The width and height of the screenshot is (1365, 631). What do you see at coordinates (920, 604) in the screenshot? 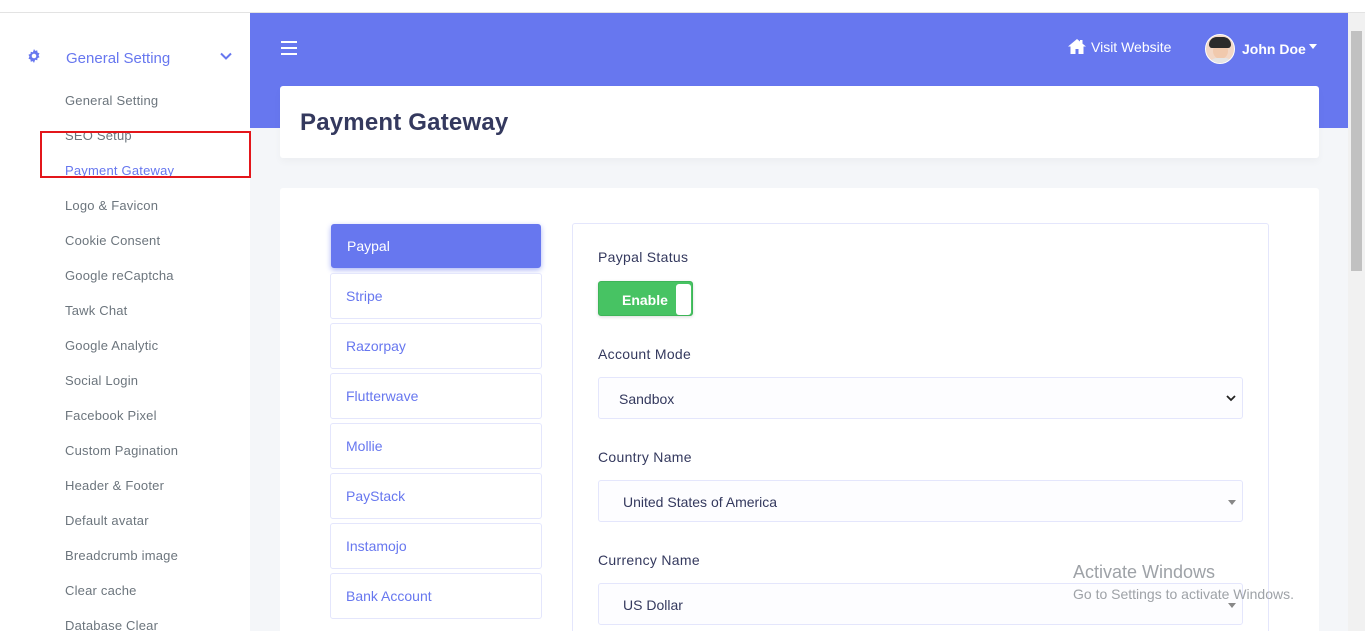
I see `currency-select: US Dollar` at bounding box center [920, 604].